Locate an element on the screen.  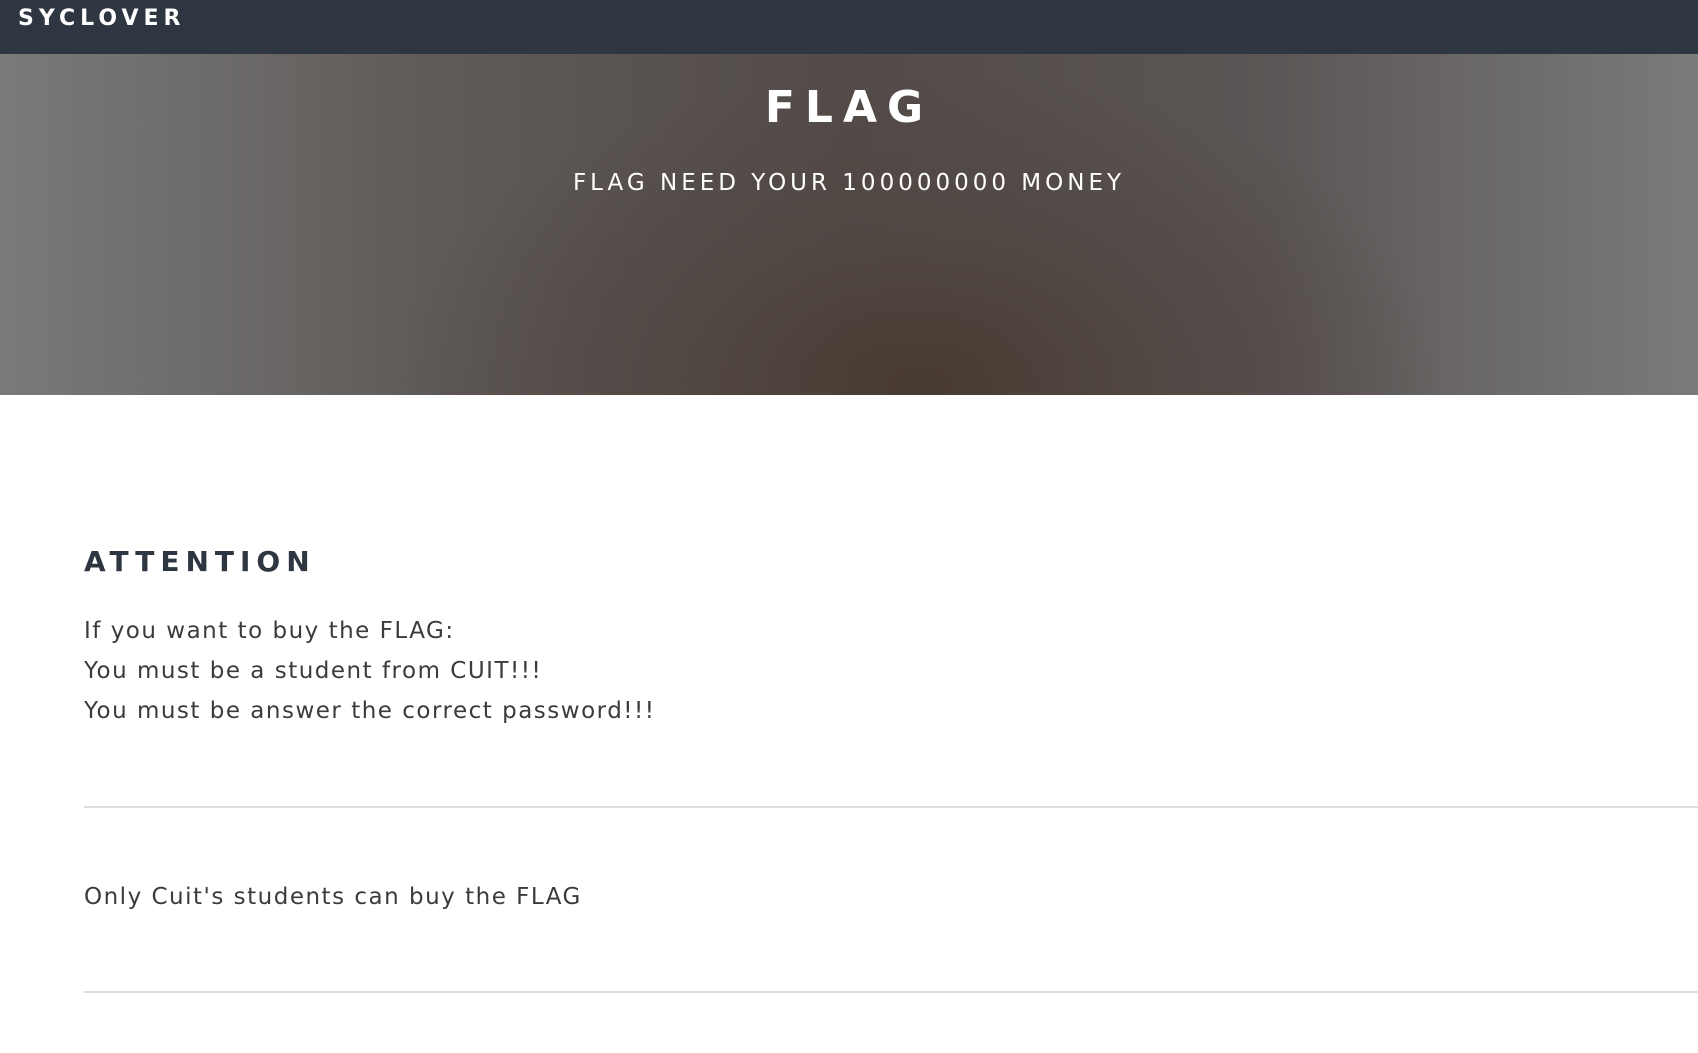
top-navbar: SYCLOVER is located at coordinates (849, 27).